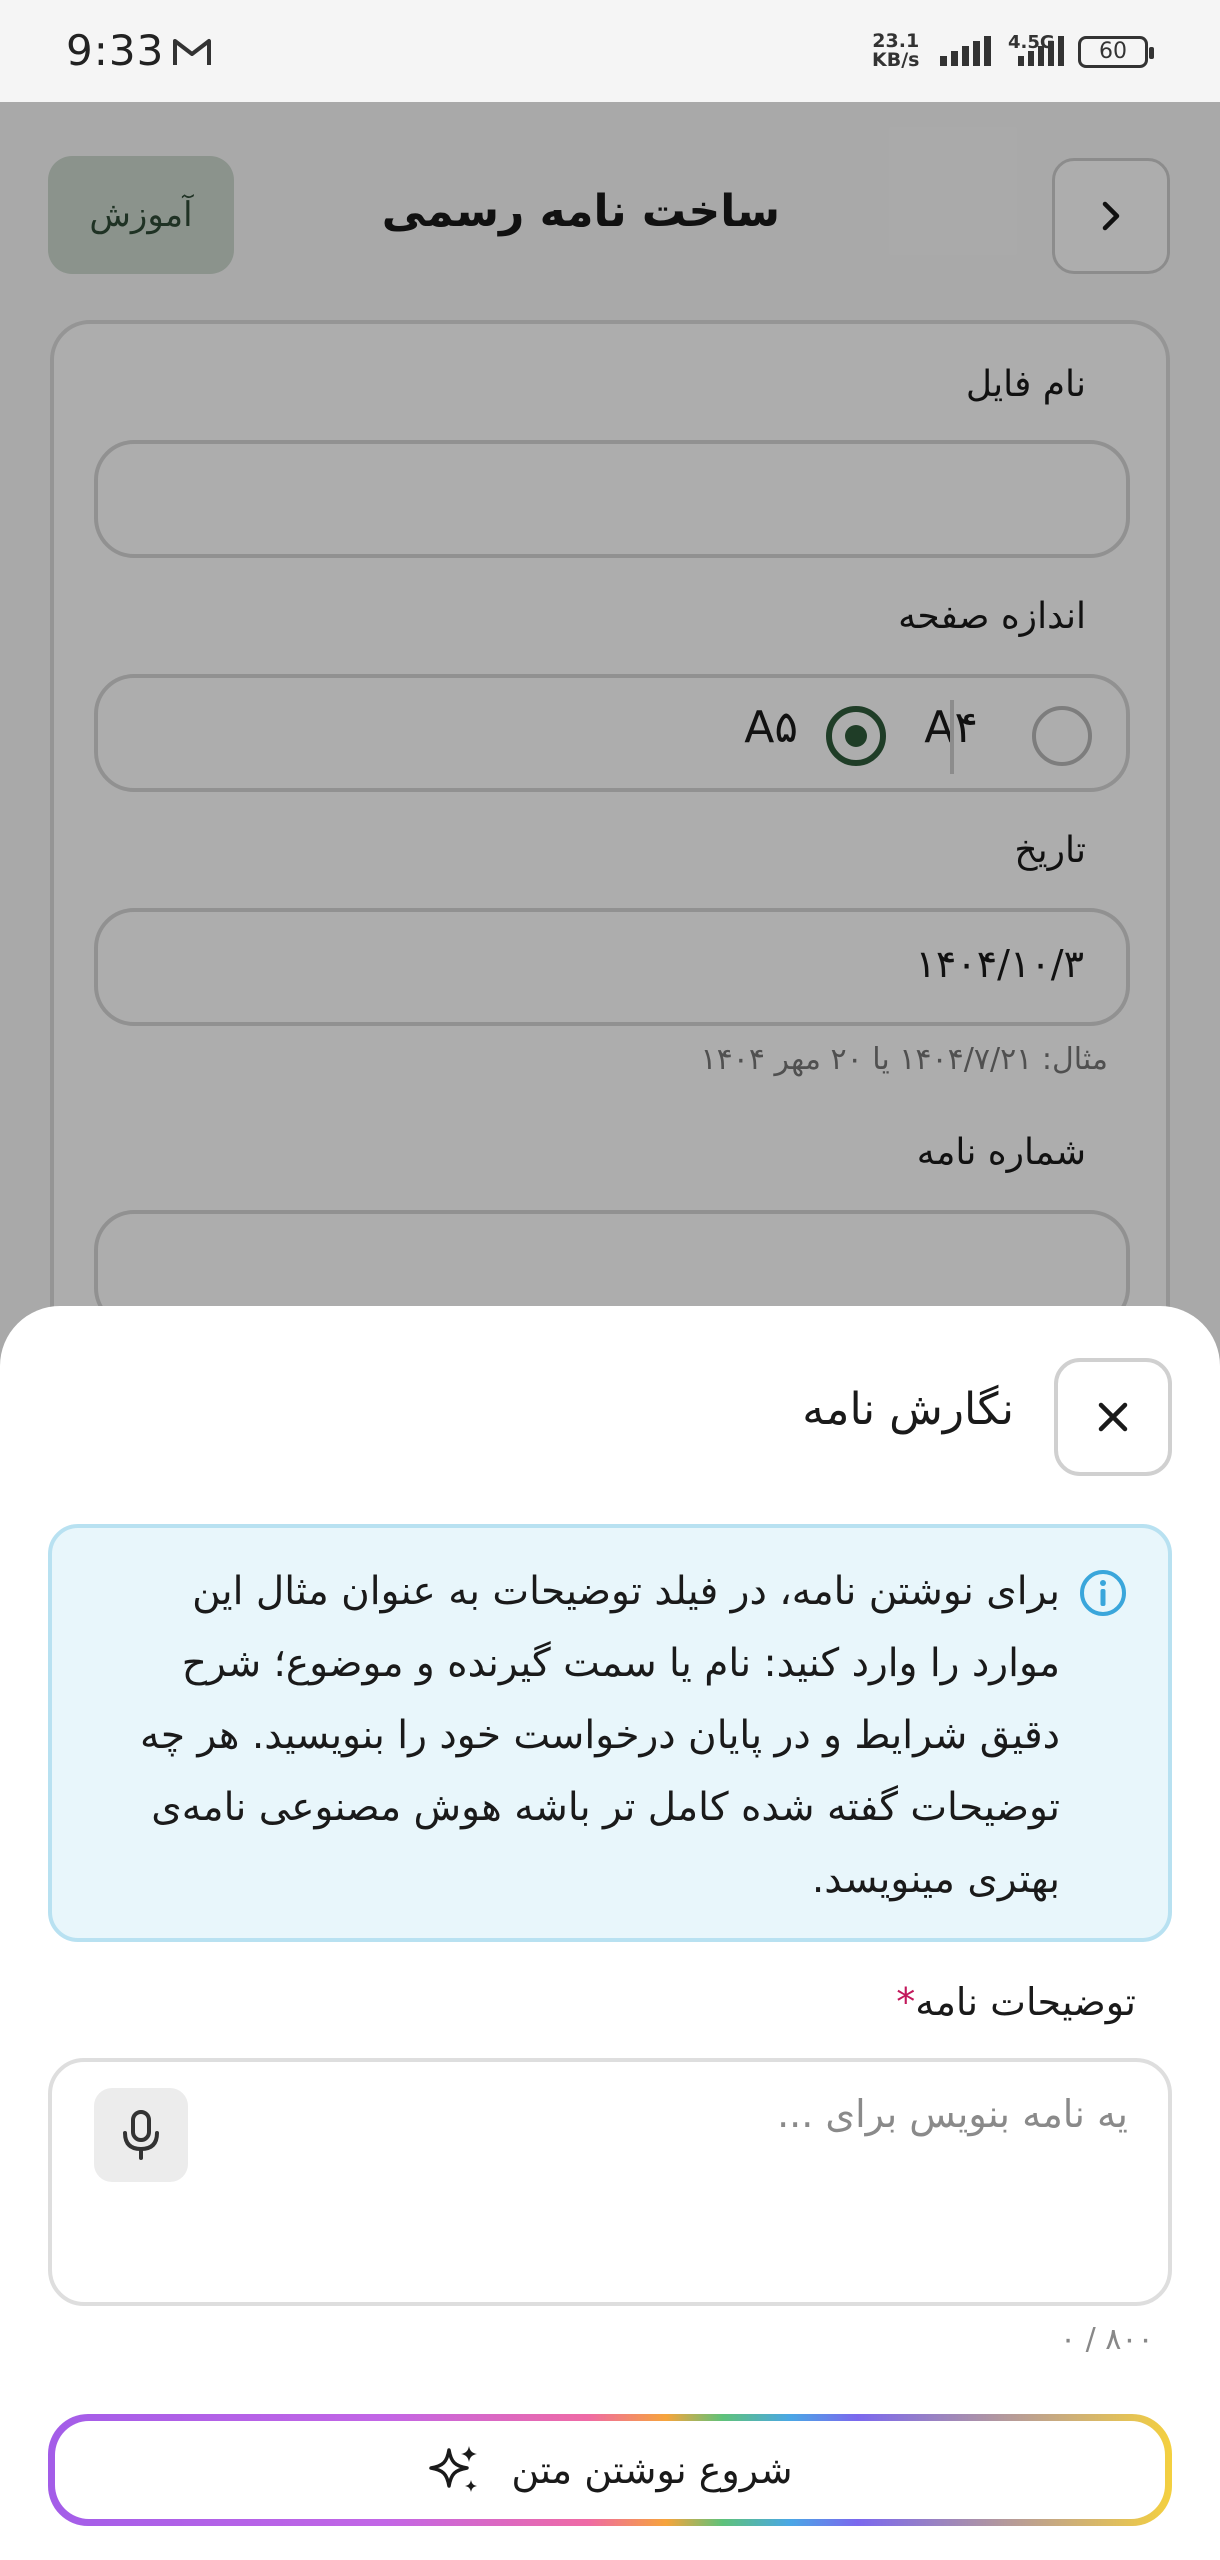 This screenshot has height=2560, width=1220. I want to click on close-icon, so click(1113, 1417).